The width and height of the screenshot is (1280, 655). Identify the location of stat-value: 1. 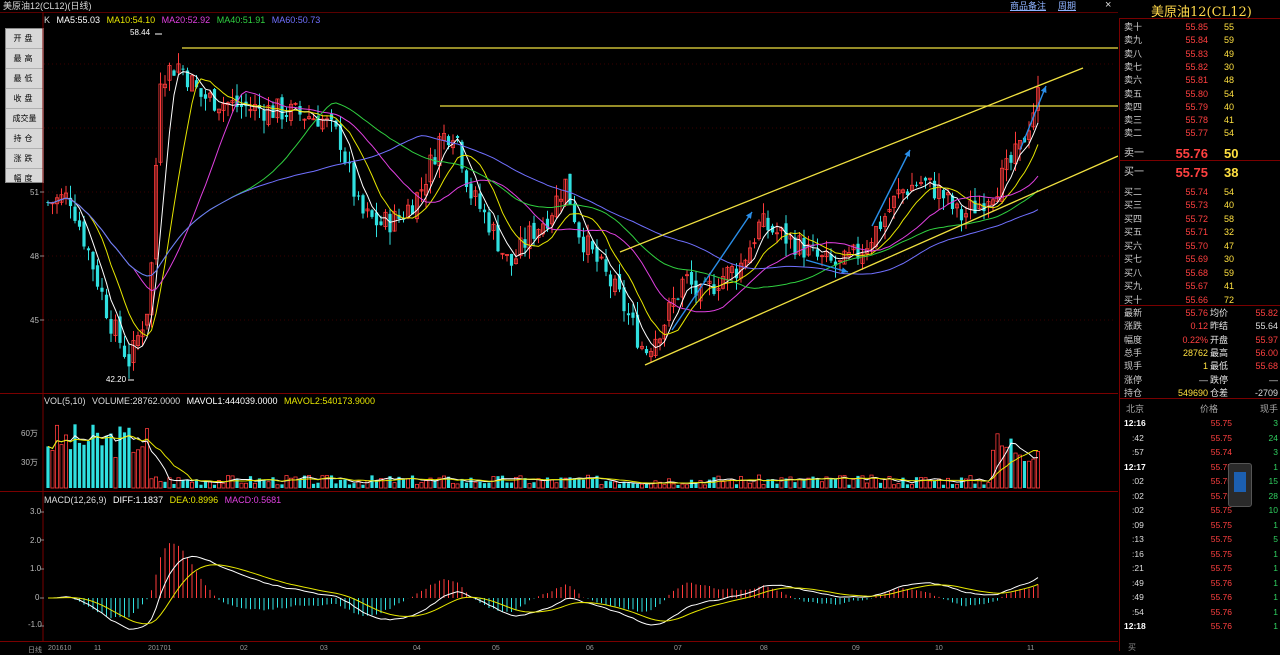
(1205, 366).